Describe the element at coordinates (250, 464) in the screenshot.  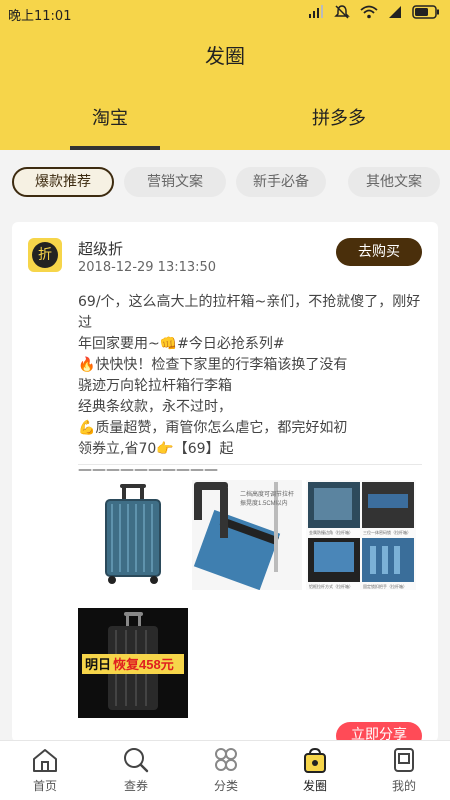
I see `divider` at that location.